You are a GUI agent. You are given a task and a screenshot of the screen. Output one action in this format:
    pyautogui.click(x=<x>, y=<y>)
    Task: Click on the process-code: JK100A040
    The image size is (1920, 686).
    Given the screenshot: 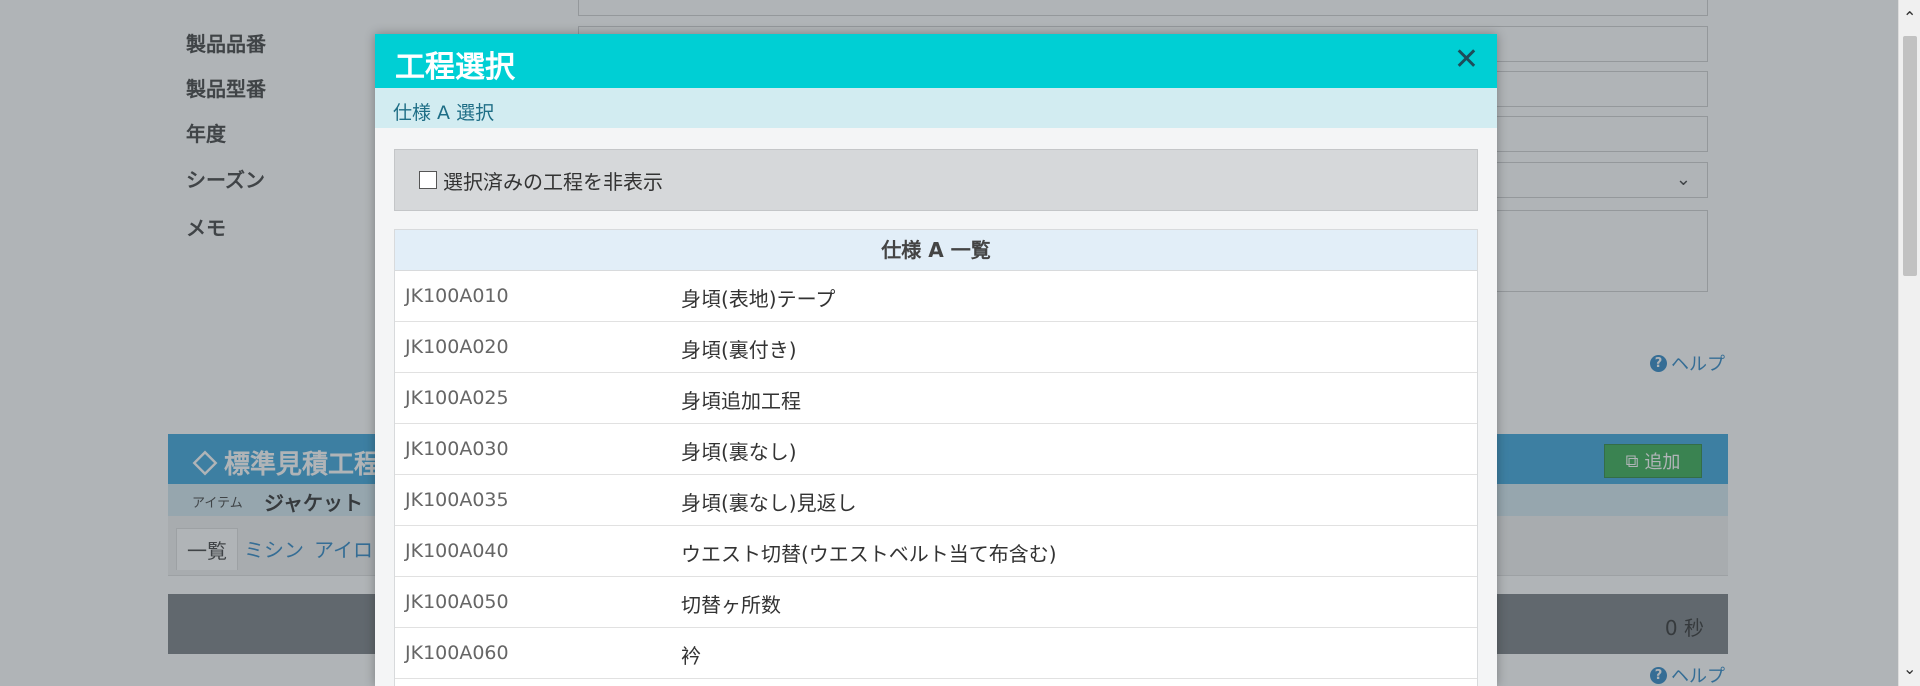 What is the action you would take?
    pyautogui.click(x=457, y=551)
    